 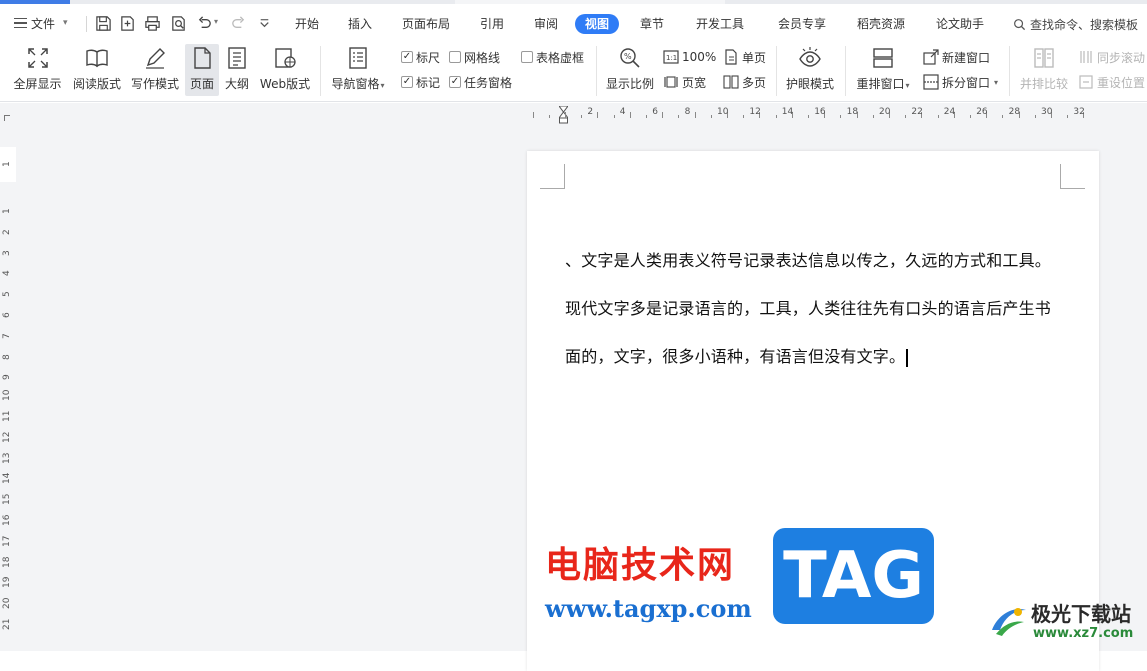 What do you see at coordinates (1080, 24) in the screenshot?
I see `command-search: 查找命令、搜索模板` at bounding box center [1080, 24].